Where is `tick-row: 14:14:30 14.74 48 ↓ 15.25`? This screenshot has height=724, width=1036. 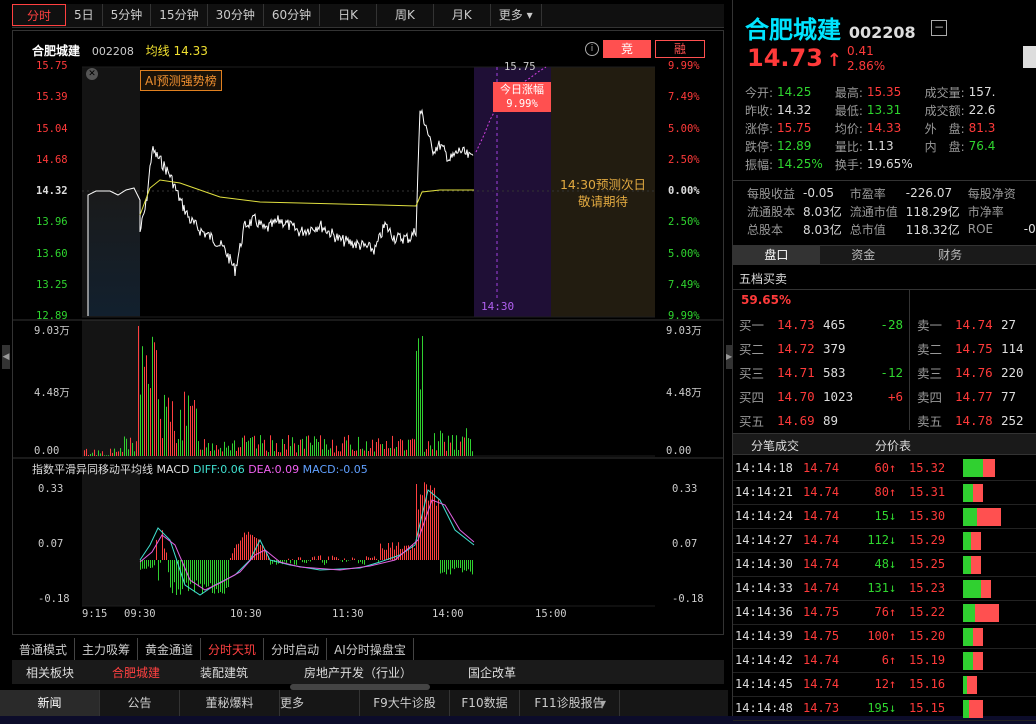 tick-row: 14:14:30 14.74 48 ↓ 15.25 is located at coordinates (884, 564).